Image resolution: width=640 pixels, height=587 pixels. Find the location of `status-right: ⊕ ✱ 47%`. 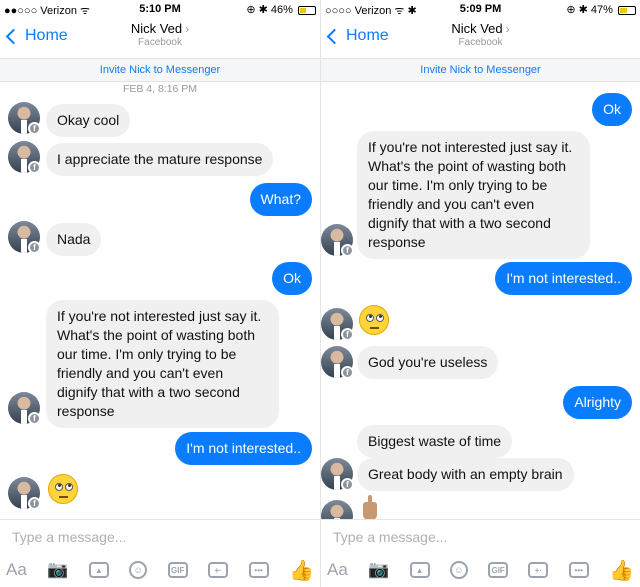

status-right: ⊕ ✱ 47% is located at coordinates (601, 9).